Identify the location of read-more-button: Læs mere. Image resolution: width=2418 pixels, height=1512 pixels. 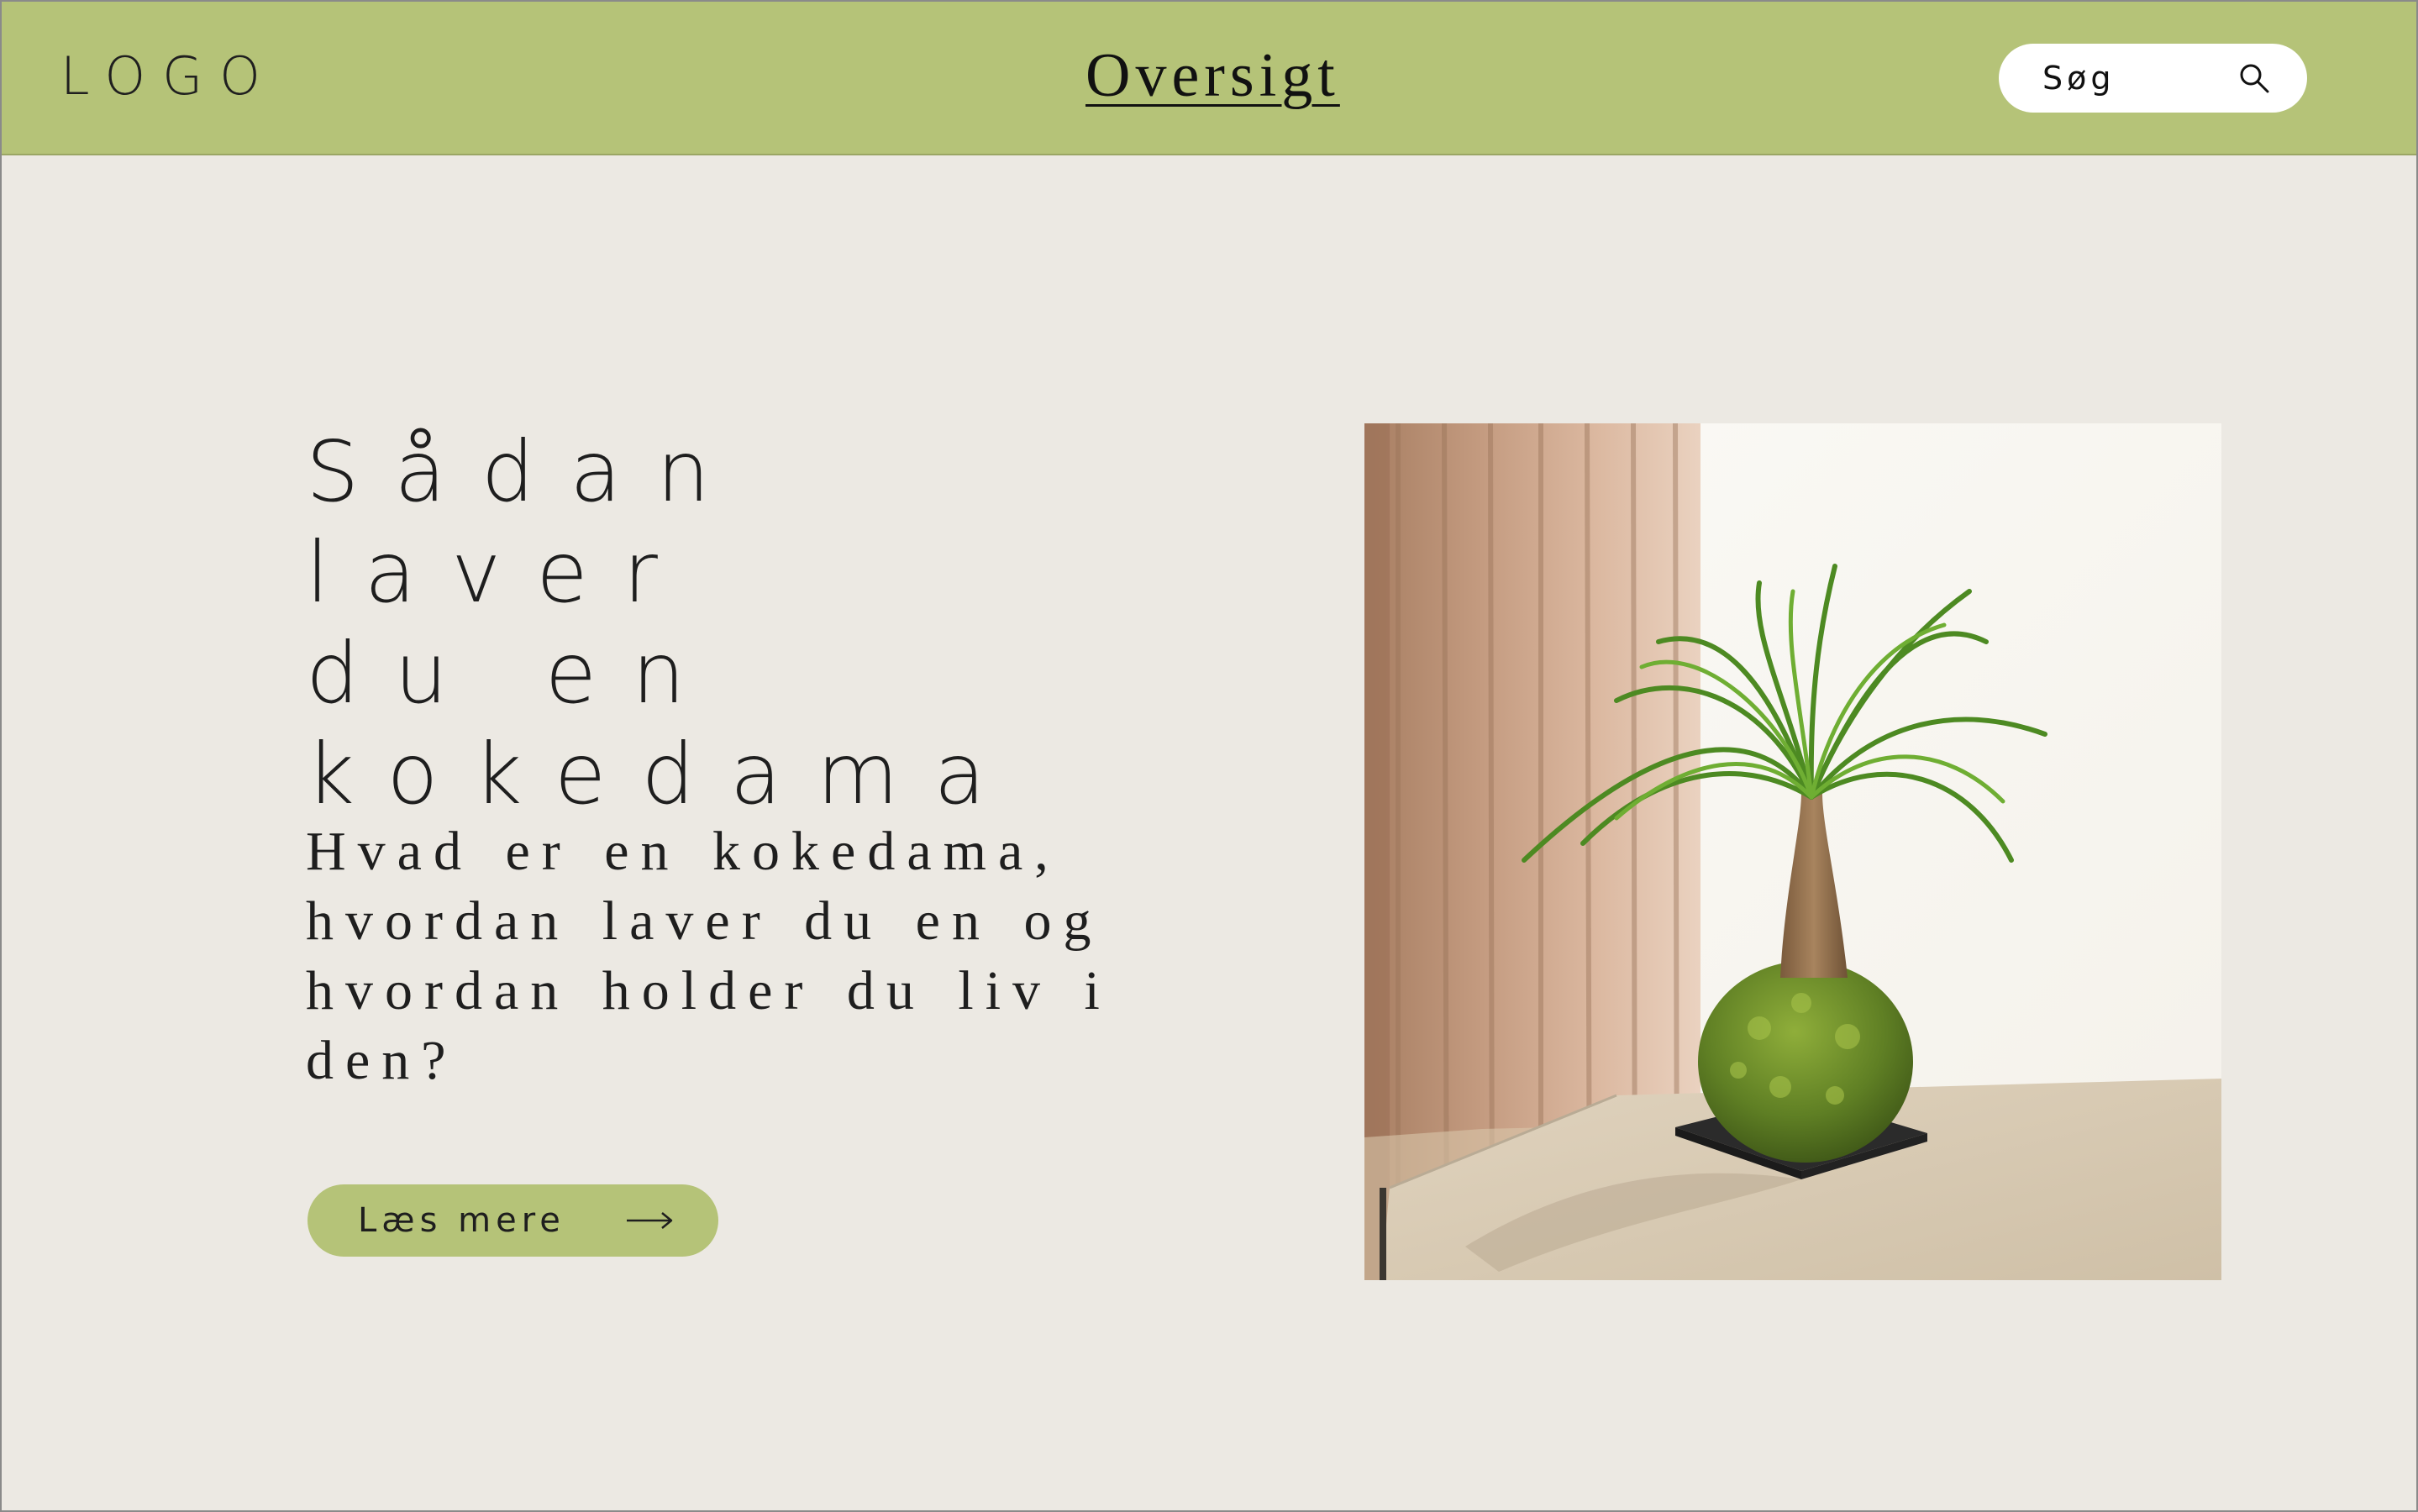
(513, 1220).